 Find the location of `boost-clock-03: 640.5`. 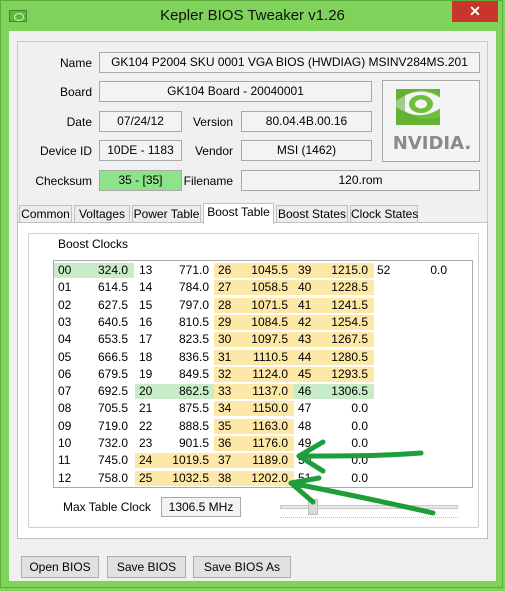

boost-clock-03: 640.5 is located at coordinates (107, 322).